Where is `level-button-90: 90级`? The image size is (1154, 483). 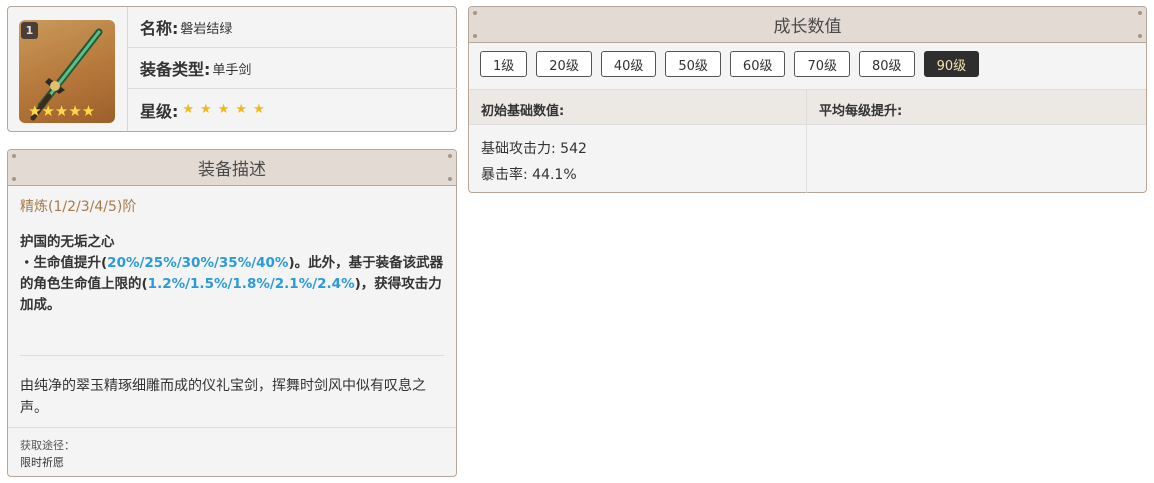 level-button-90: 90级 is located at coordinates (951, 64).